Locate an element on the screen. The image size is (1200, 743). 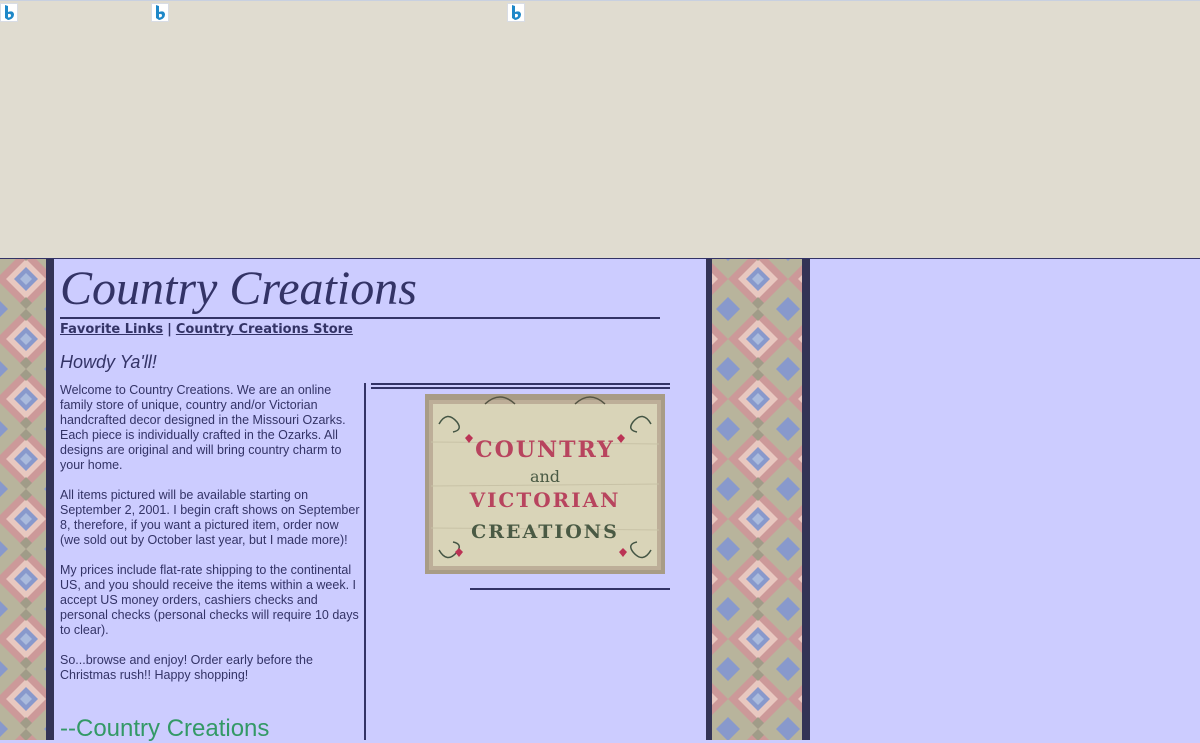
nav-links: Favorite Links | Country Creations Store is located at coordinates (206, 330).